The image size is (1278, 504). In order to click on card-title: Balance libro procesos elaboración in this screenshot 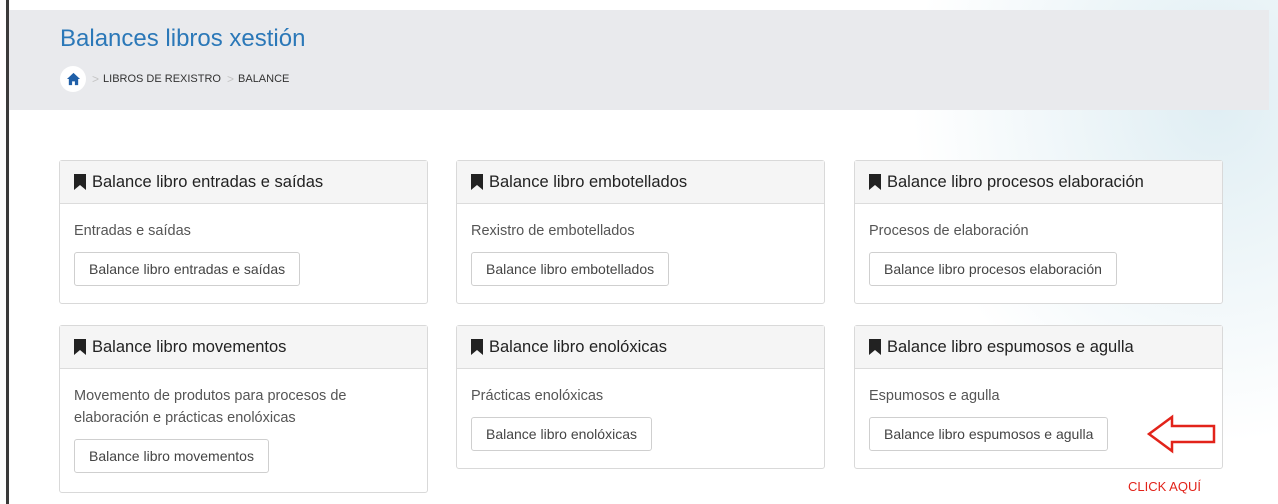, I will do `click(1015, 181)`.